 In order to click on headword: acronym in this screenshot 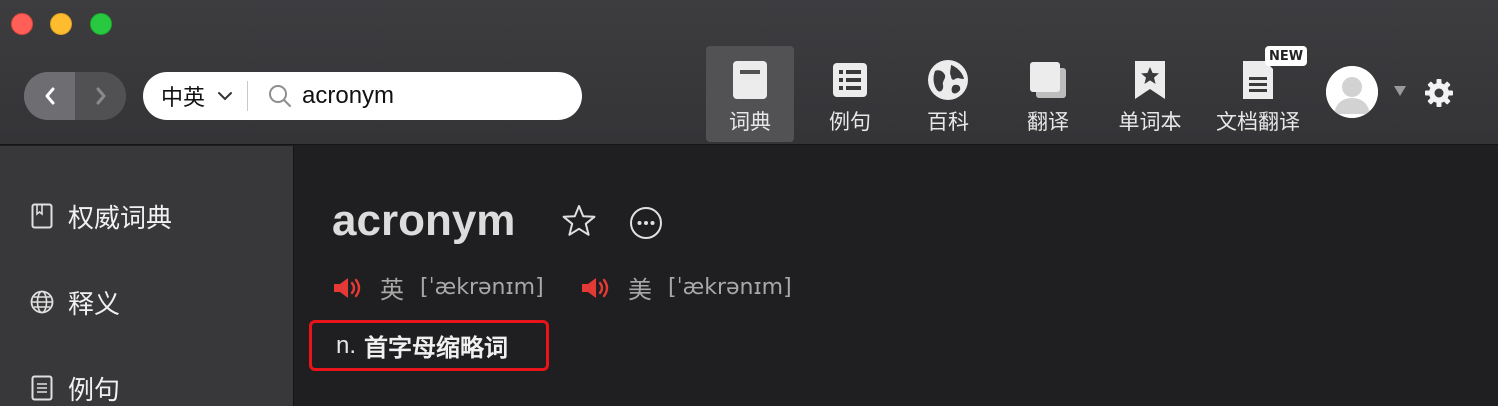, I will do `click(424, 220)`.